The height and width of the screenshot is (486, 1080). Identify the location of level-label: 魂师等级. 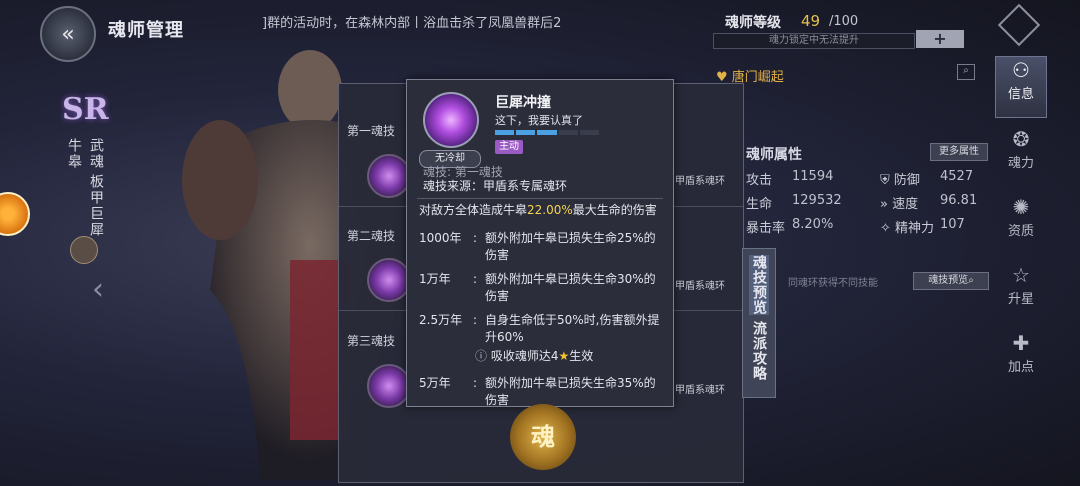
(753, 23).